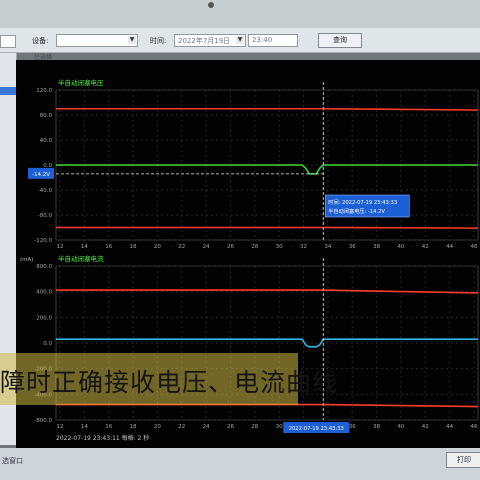 The width and height of the screenshot is (480, 480). Describe the element at coordinates (240, 464) in the screenshot. I see `status-bar: 选窗口 打印` at that location.